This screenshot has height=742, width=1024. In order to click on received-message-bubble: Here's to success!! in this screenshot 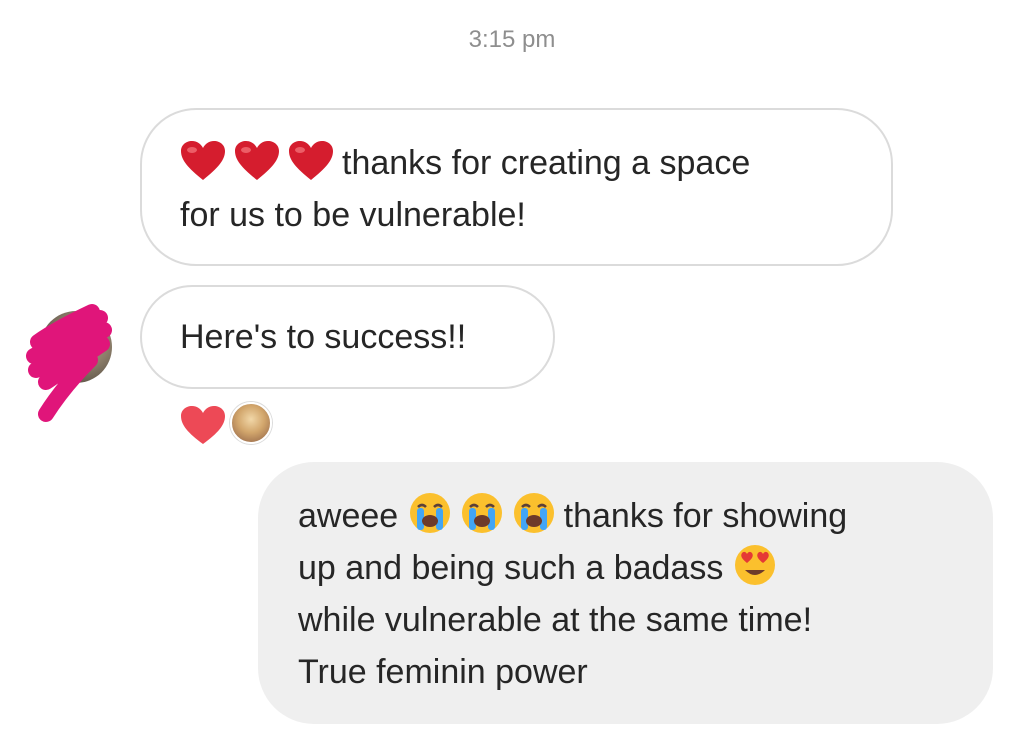, I will do `click(347, 337)`.